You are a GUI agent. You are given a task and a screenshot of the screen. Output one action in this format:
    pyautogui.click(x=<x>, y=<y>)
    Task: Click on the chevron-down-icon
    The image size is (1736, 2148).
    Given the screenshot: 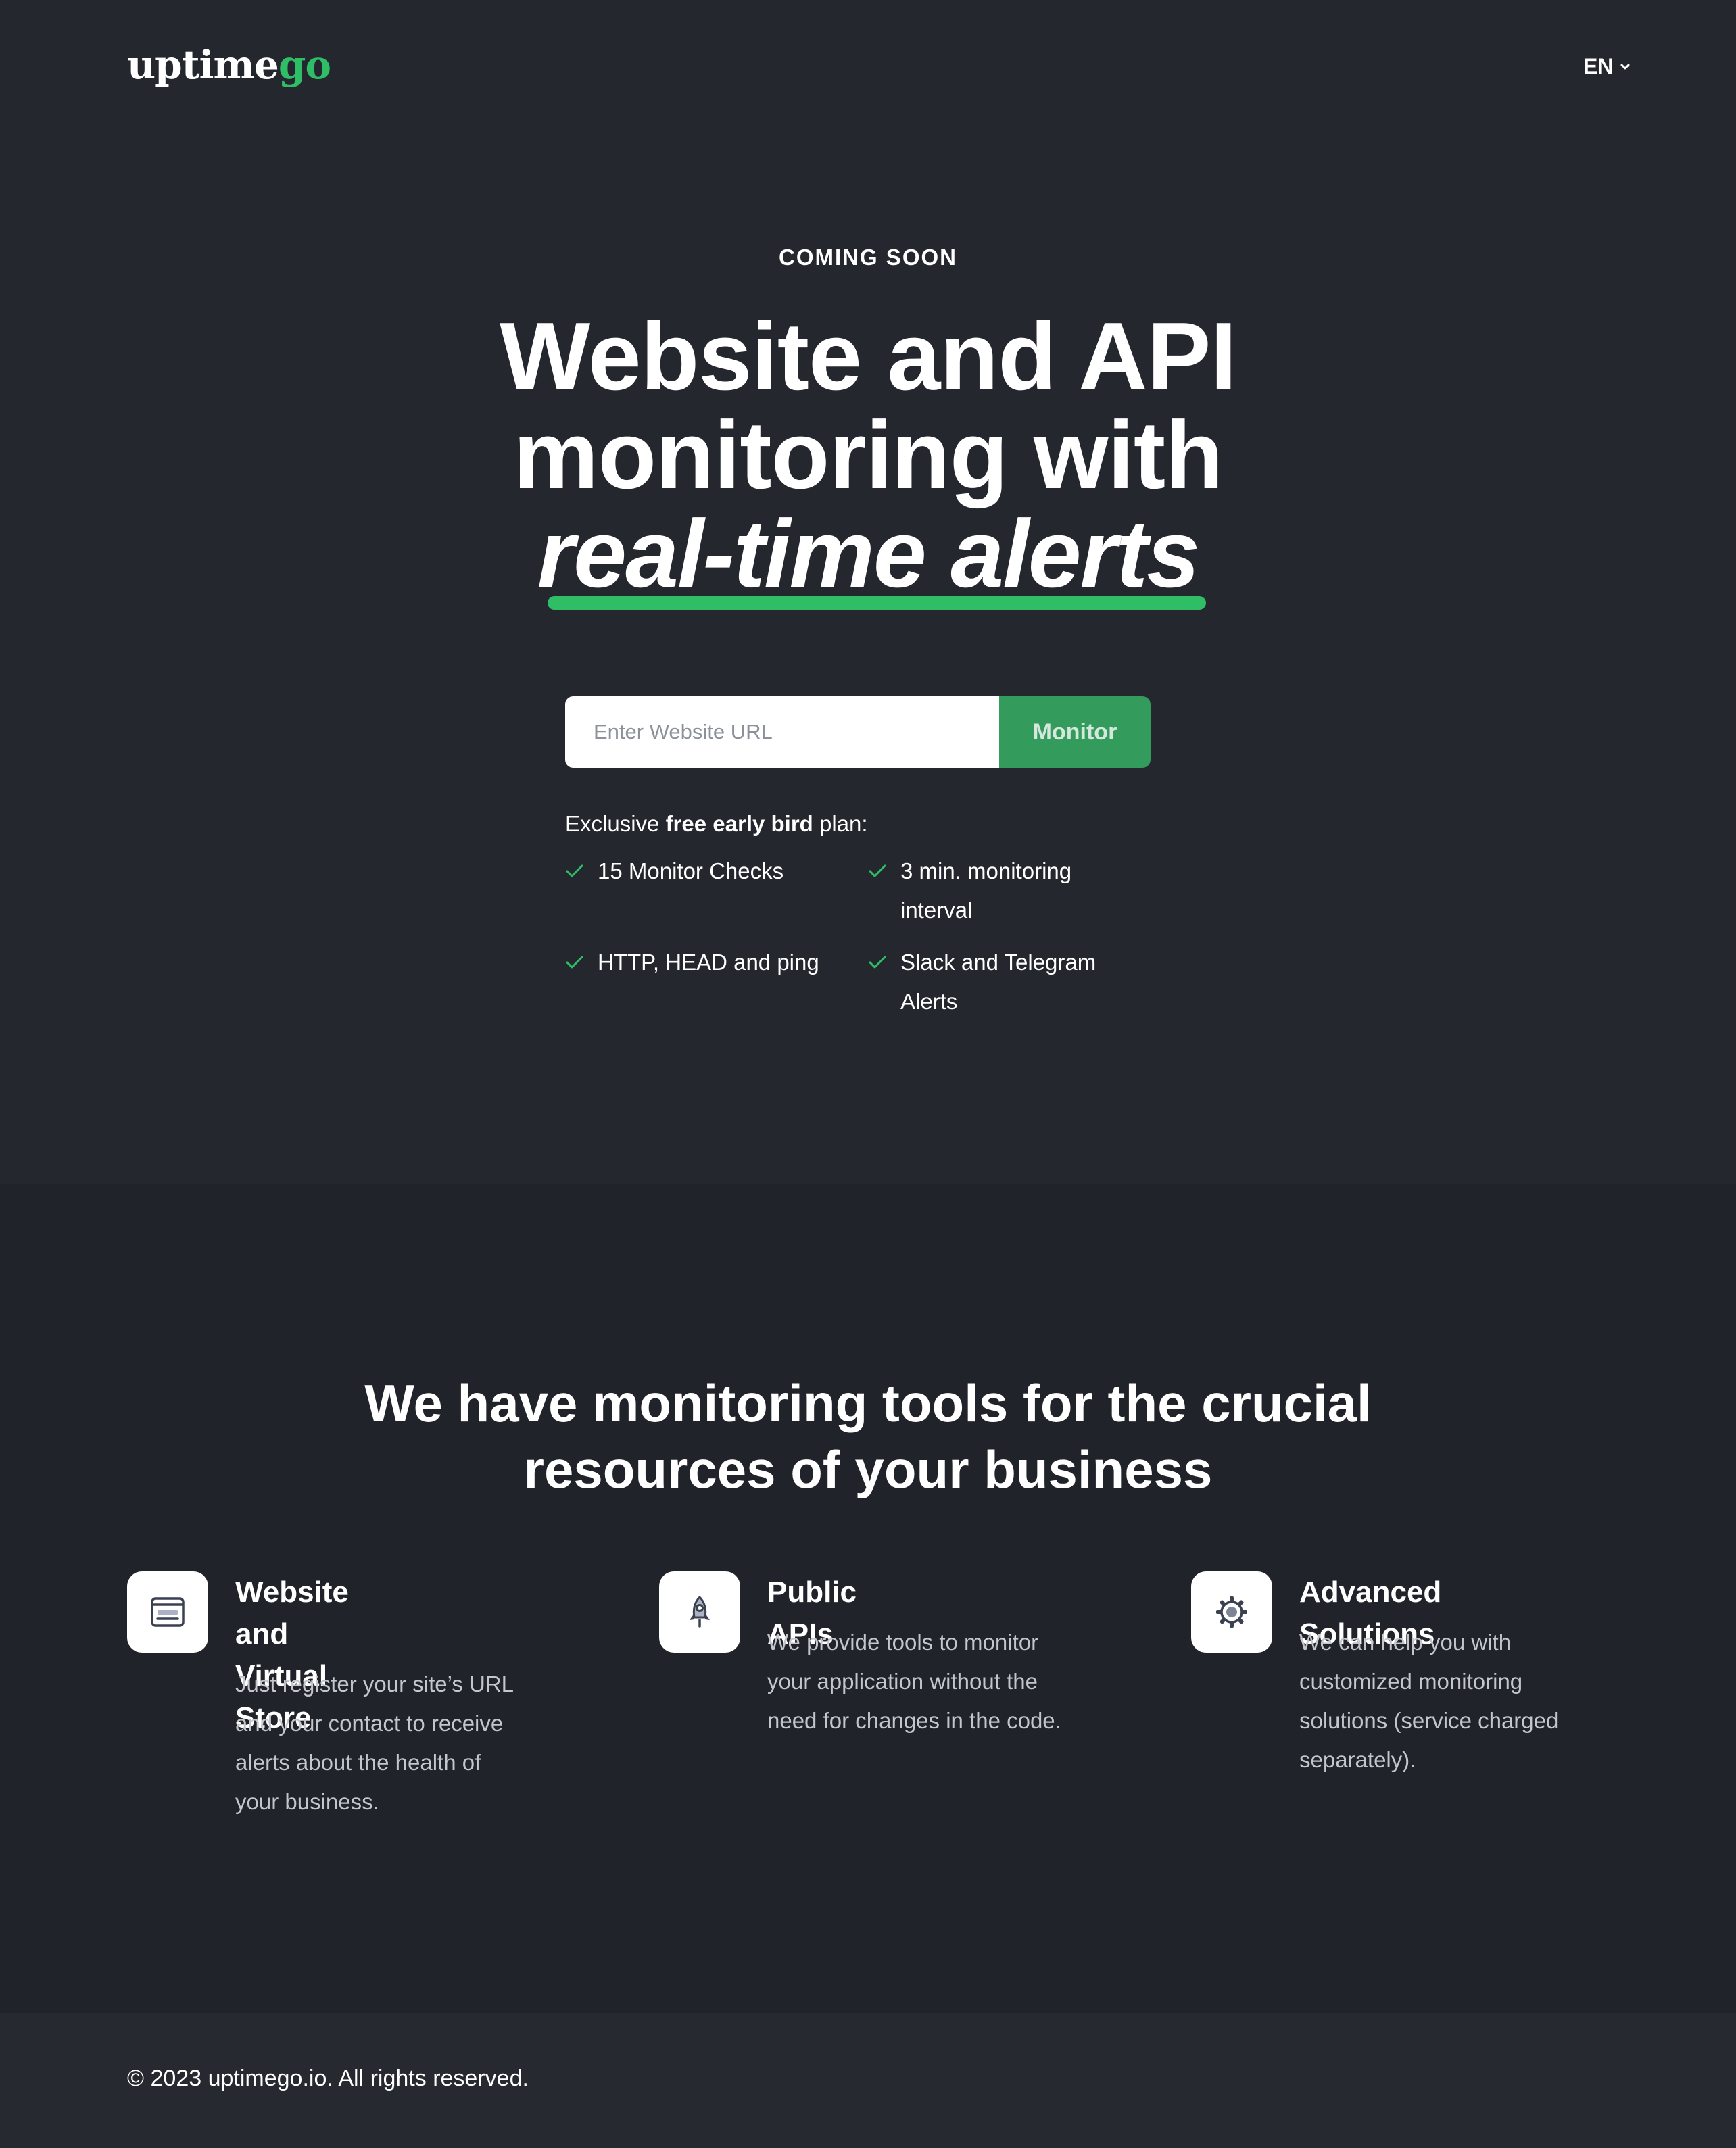 What is the action you would take?
    pyautogui.click(x=1625, y=66)
    